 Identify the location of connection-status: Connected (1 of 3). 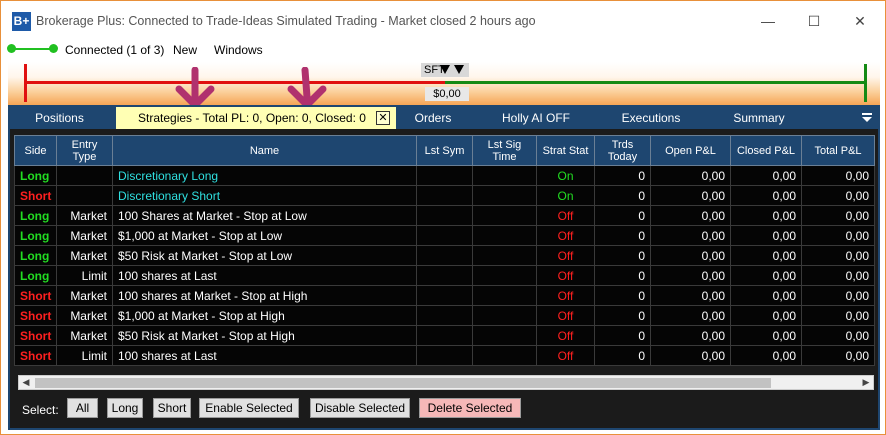
(114, 50).